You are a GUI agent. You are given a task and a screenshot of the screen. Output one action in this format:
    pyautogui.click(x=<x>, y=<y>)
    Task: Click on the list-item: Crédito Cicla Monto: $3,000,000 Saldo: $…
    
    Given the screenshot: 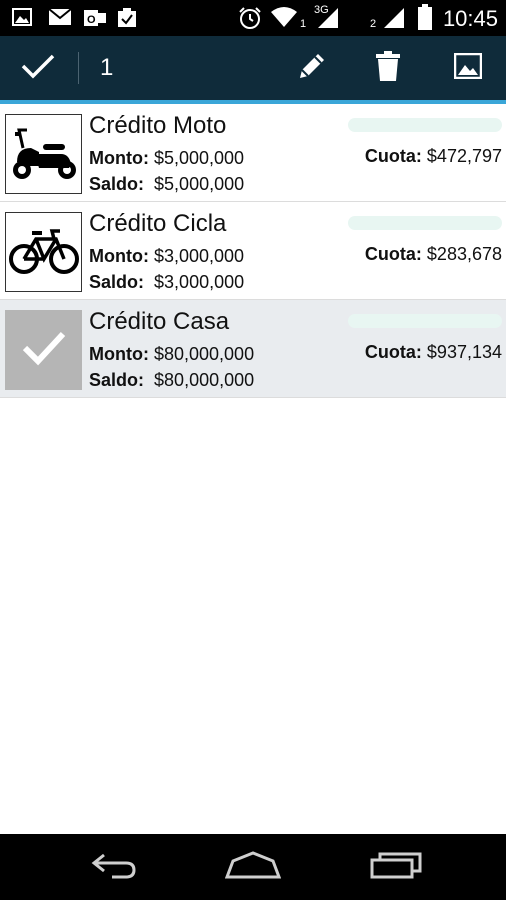 What is the action you would take?
    pyautogui.click(x=253, y=251)
    